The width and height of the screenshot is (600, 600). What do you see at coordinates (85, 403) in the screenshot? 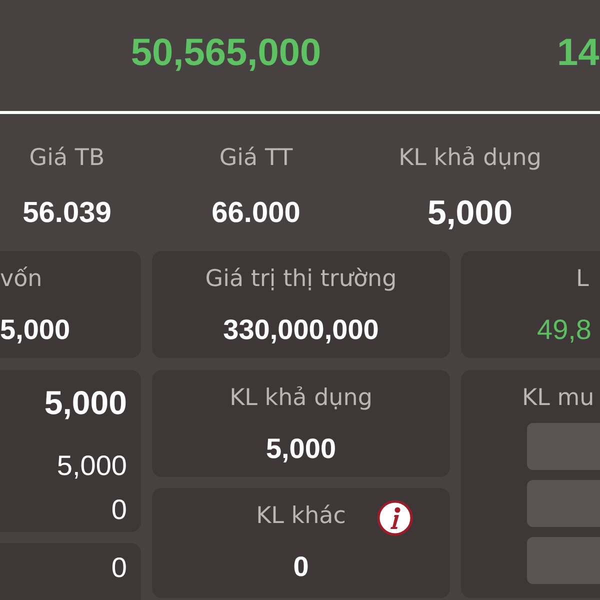
I see `volume-total: 5,000` at bounding box center [85, 403].